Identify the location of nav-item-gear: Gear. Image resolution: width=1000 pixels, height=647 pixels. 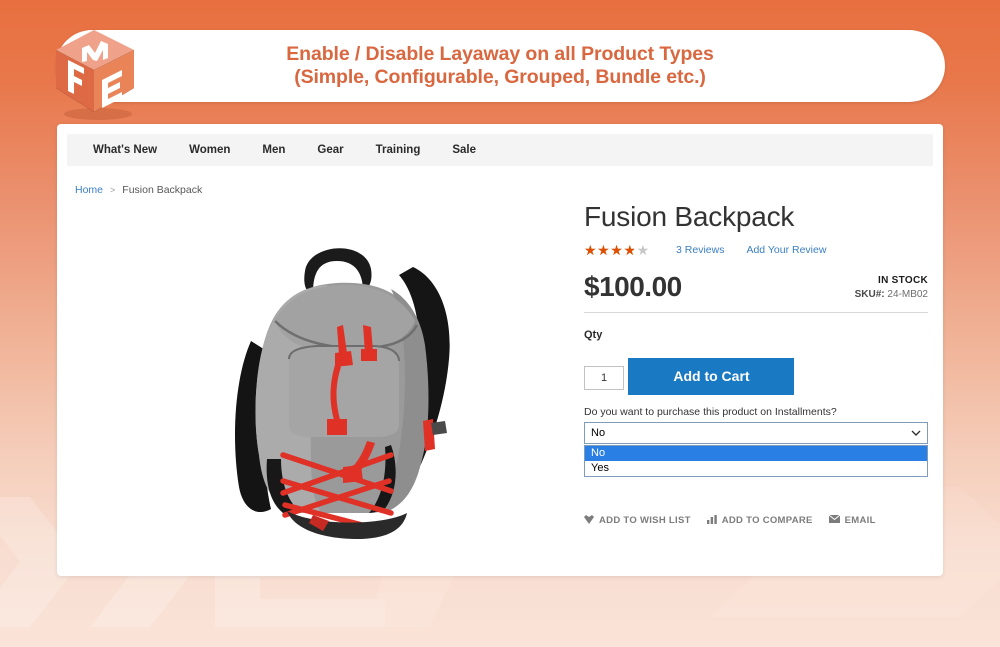
(330, 150).